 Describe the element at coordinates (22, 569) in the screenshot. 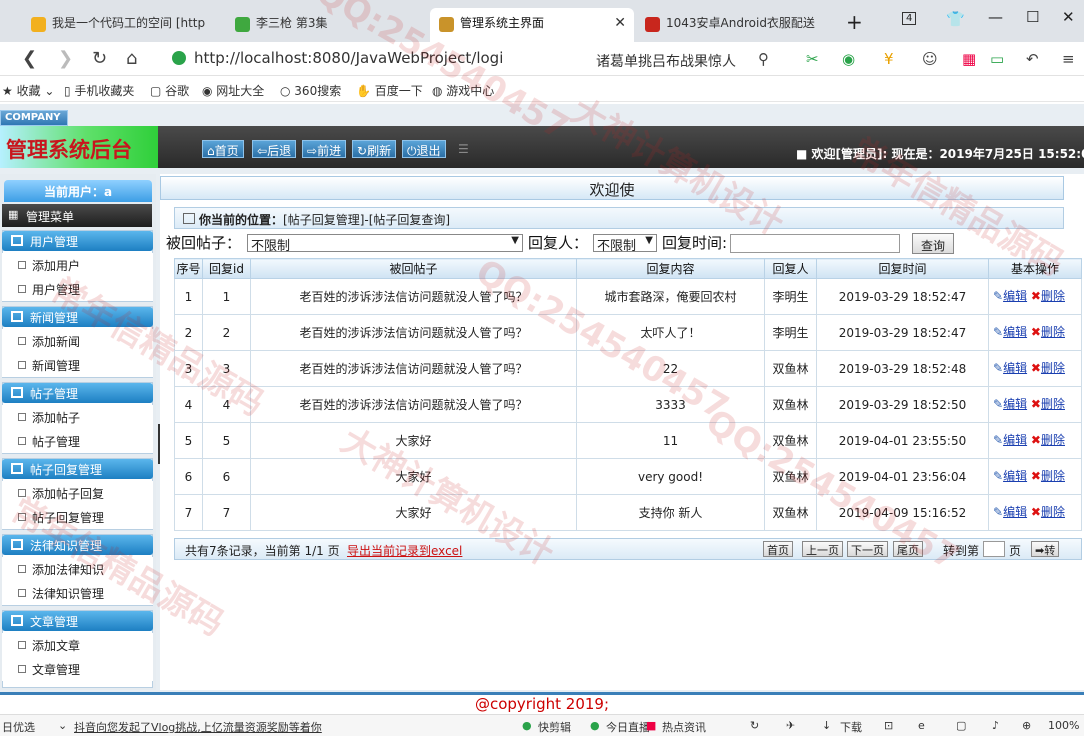

I see `item-icon` at that location.